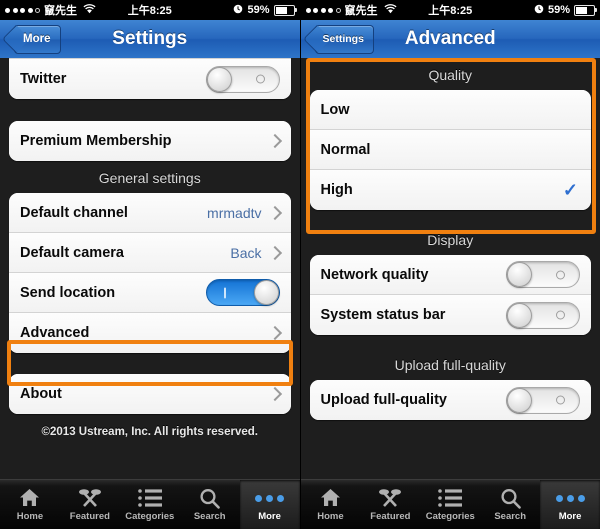 The image size is (600, 529). Describe the element at coordinates (450, 75) in the screenshot. I see `section-header-quality: Quality` at that location.